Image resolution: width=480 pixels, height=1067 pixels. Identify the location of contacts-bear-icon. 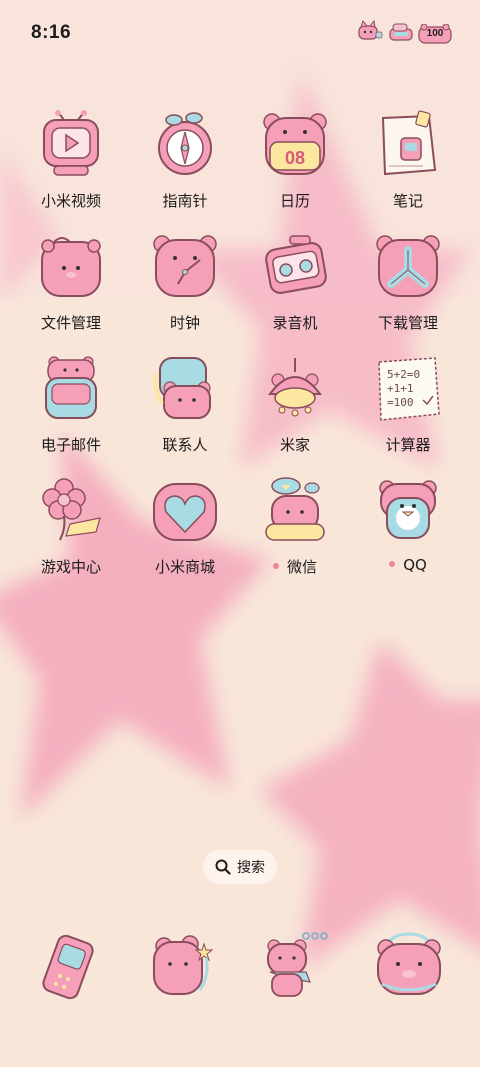
(182, 388).